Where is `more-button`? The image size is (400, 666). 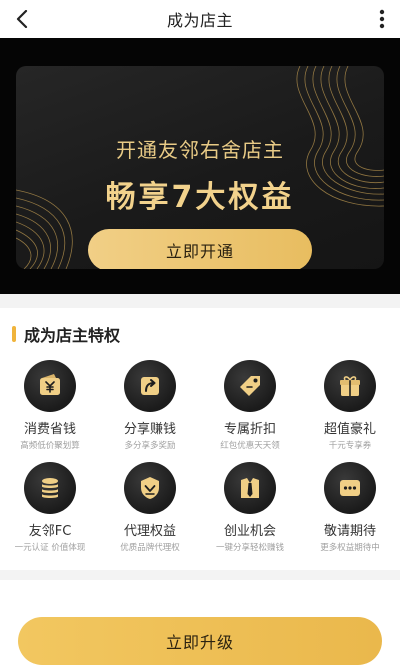
more-button is located at coordinates (382, 19).